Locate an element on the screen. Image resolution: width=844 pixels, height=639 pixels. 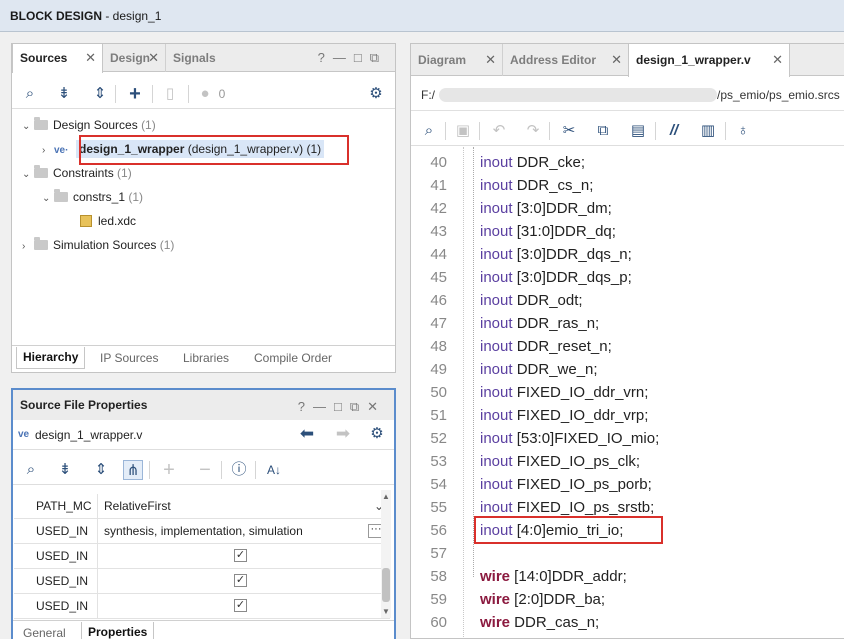
tab-general: General is located at coordinates (44, 630).